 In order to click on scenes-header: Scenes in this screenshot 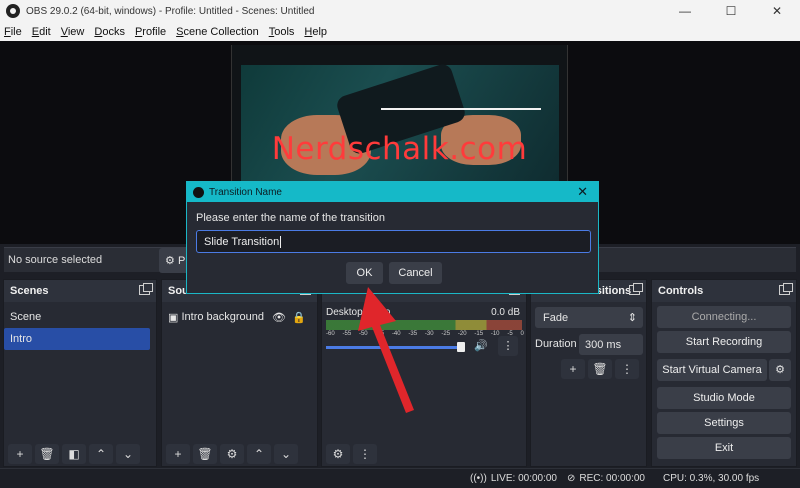, I will do `click(80, 291)`.